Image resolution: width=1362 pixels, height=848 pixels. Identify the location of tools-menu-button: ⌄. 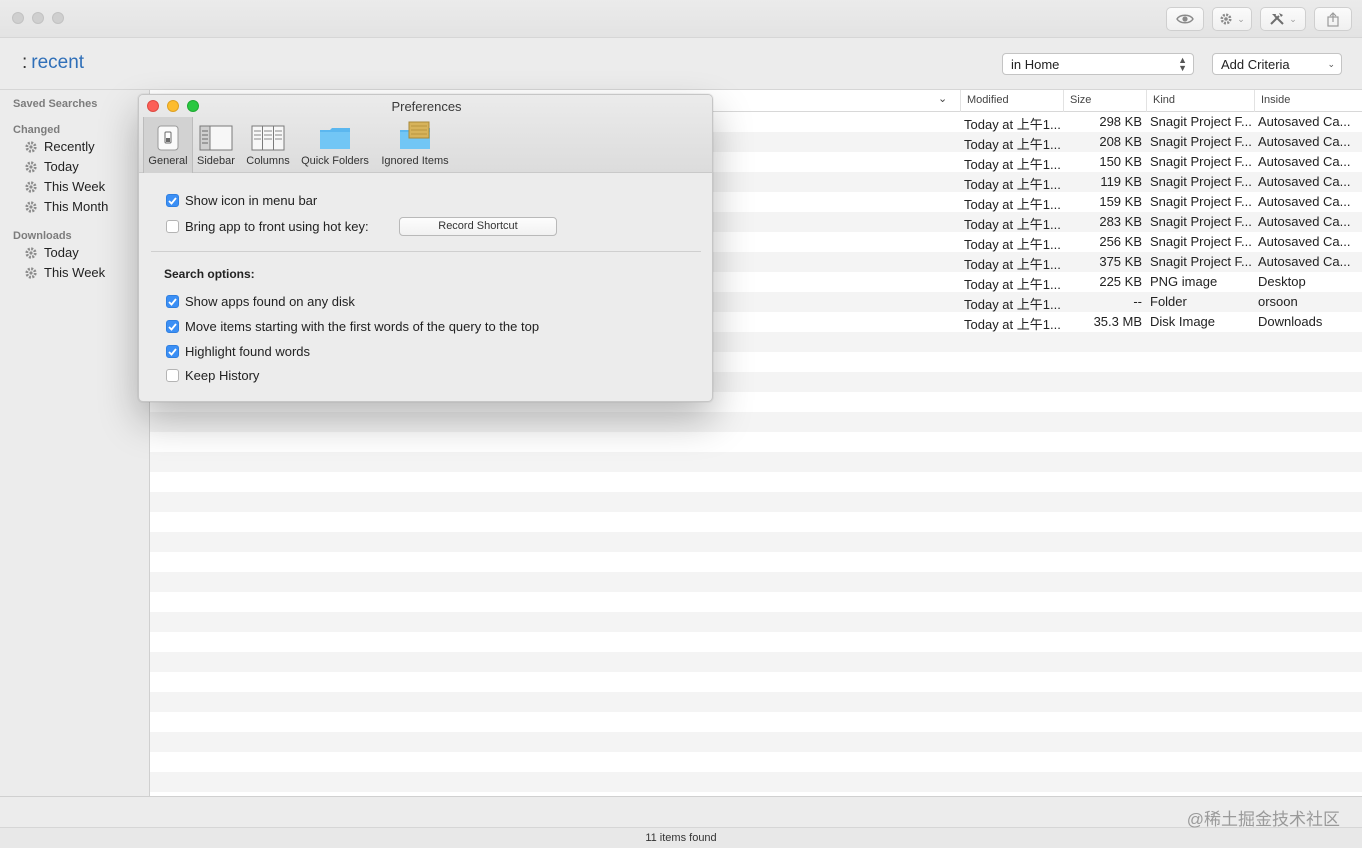
(1283, 19).